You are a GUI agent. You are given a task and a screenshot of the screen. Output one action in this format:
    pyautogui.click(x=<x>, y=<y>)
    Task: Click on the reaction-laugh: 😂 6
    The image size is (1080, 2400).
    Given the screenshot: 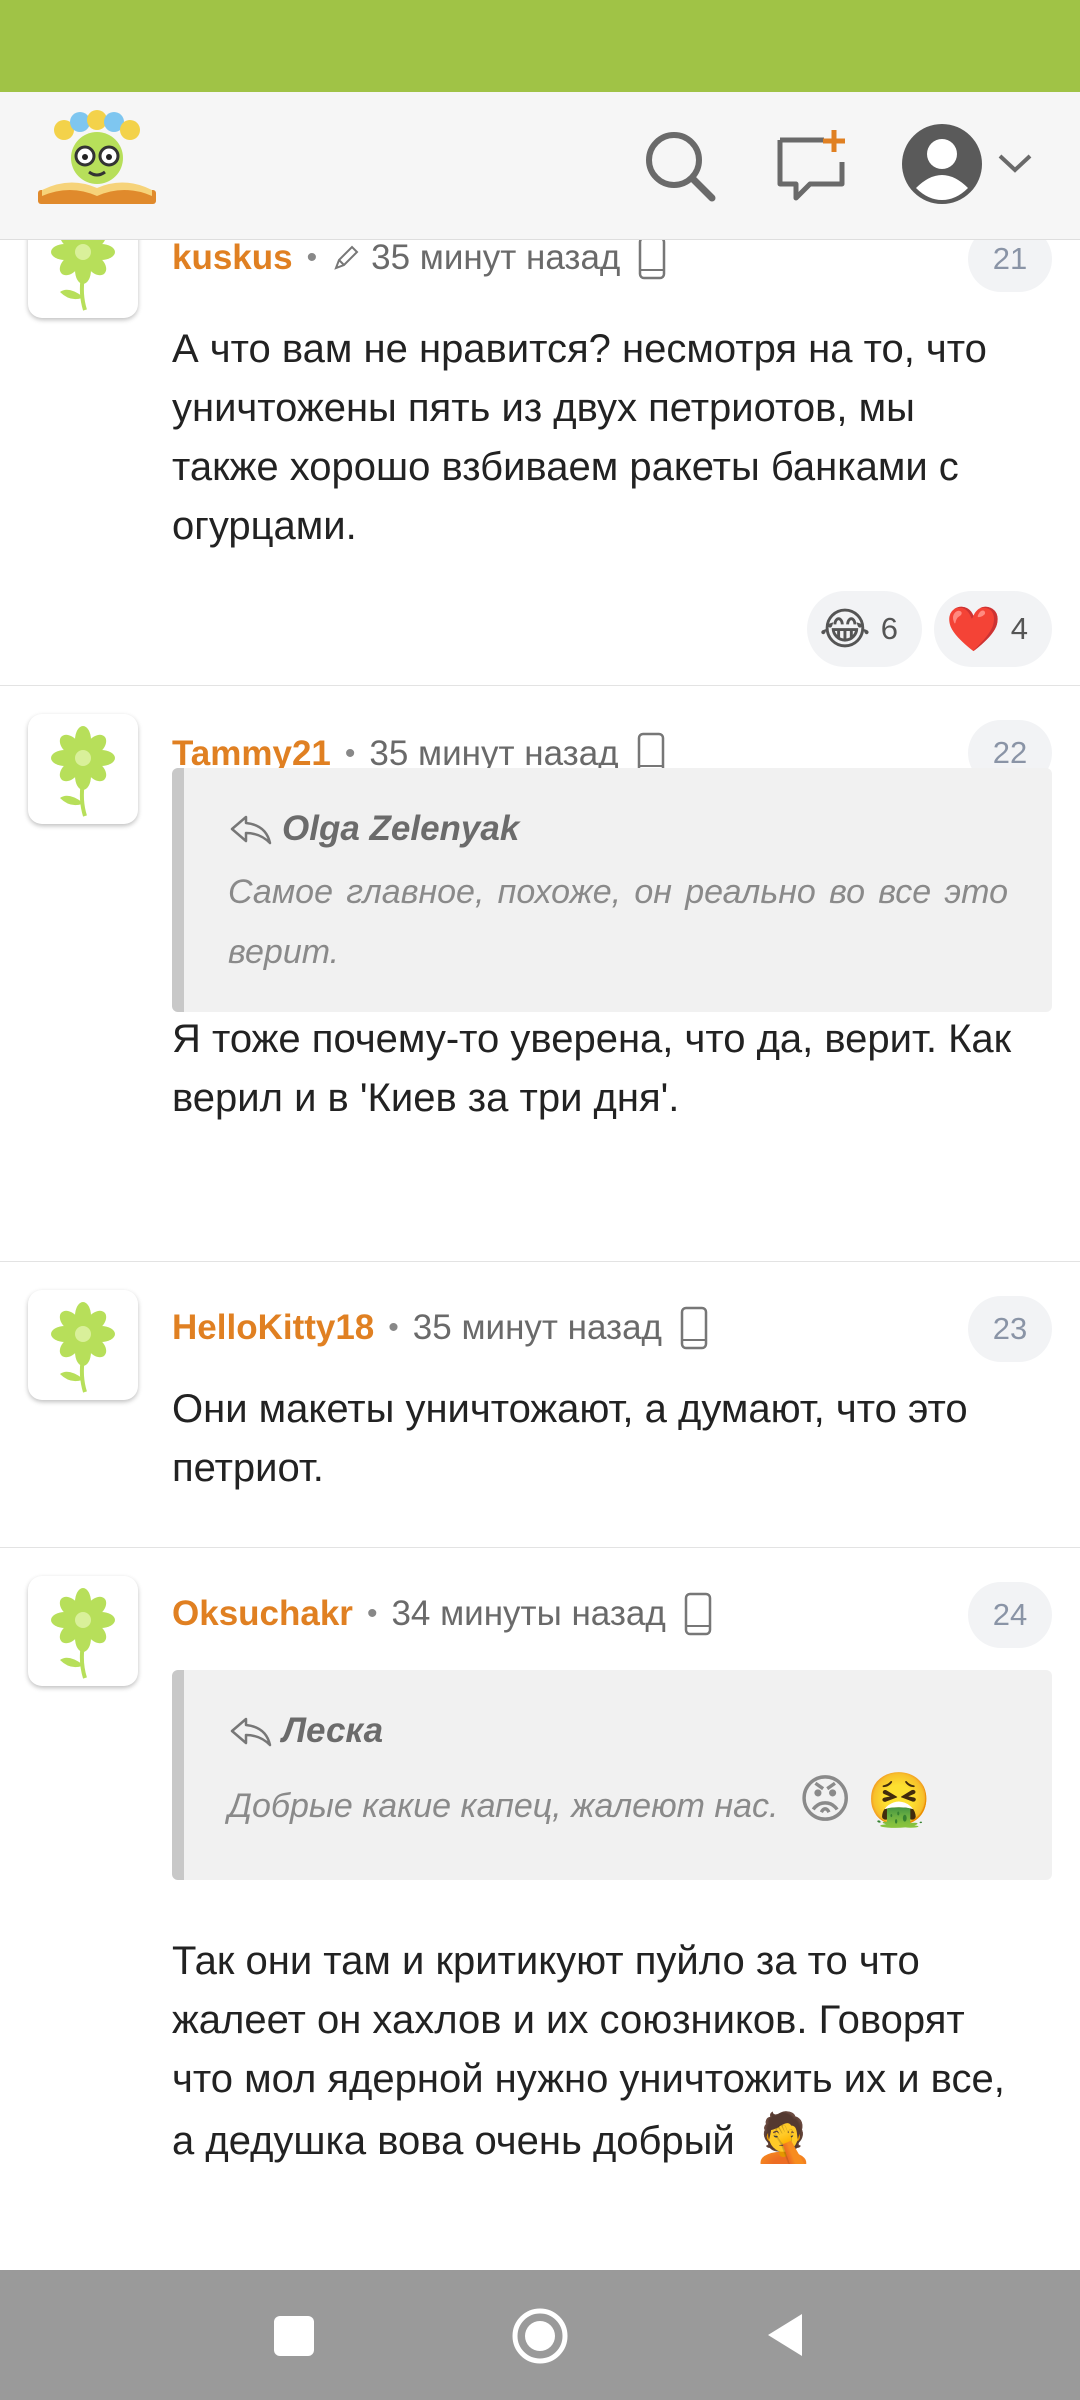 What is the action you would take?
    pyautogui.click(x=864, y=629)
    